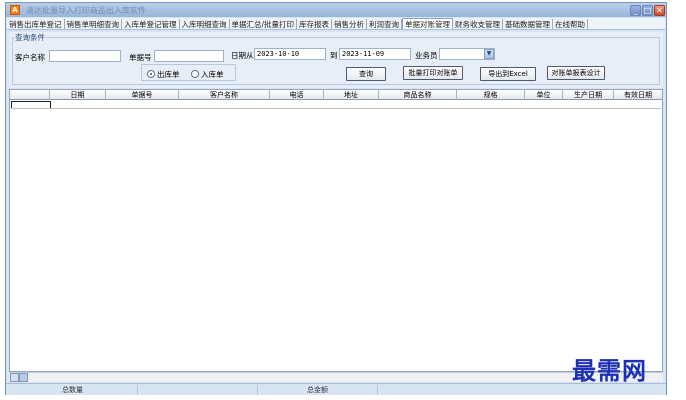 The width and height of the screenshot is (686, 400). Describe the element at coordinates (86, 10) in the screenshot. I see `window-title: 速达批量导入打印商品出入库软件` at that location.